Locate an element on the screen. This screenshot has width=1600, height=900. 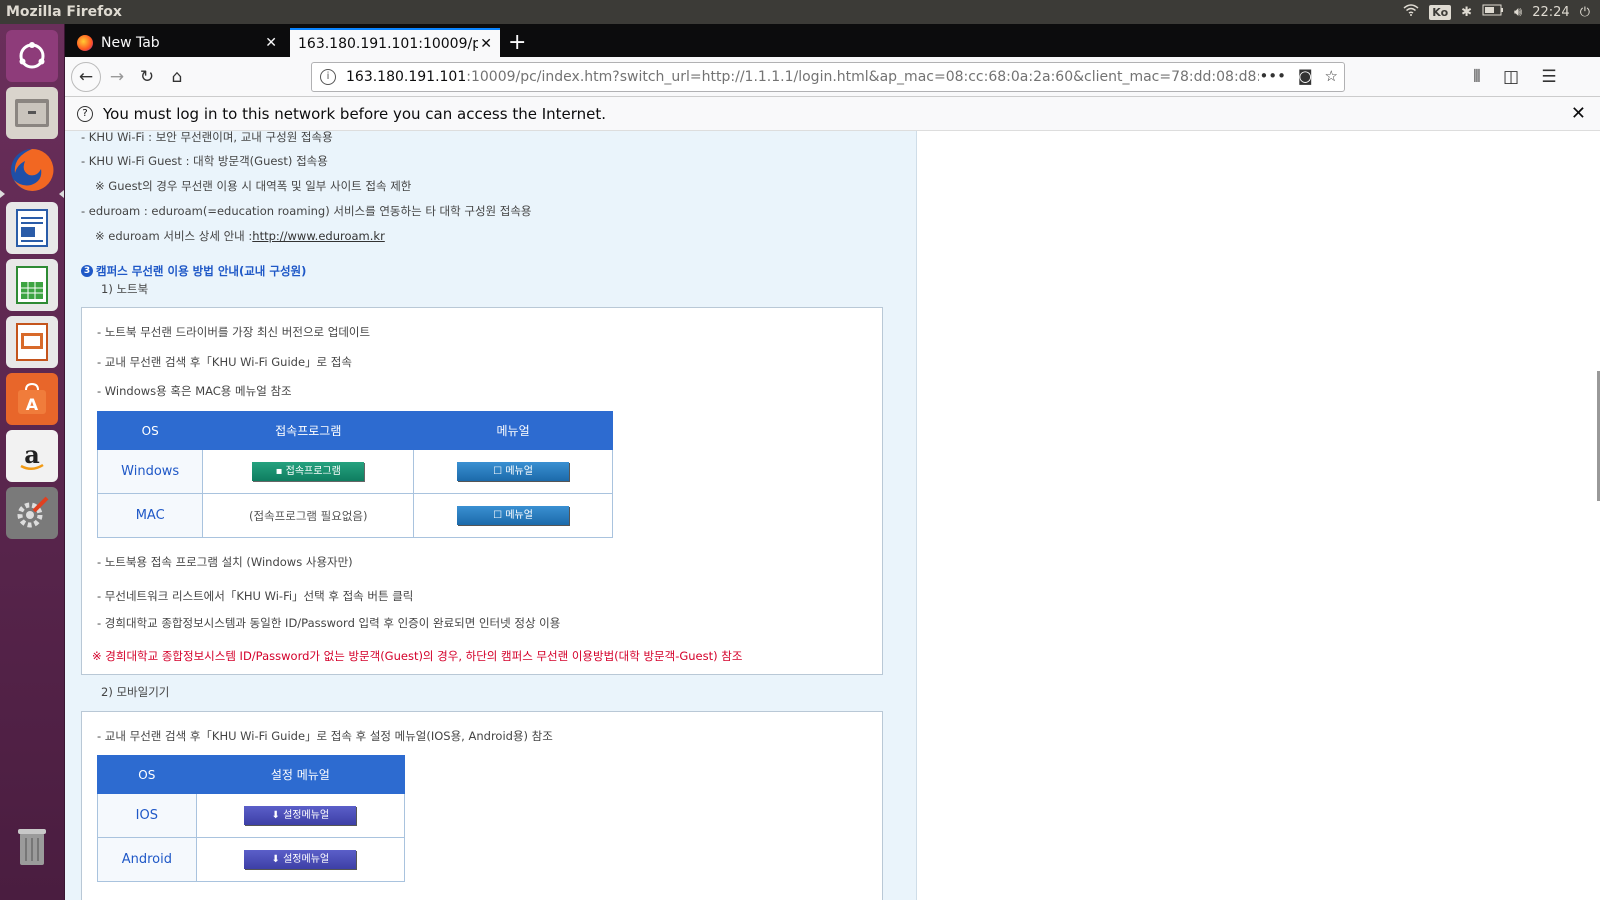
forward-arrow-icon: → is located at coordinates (117, 77).